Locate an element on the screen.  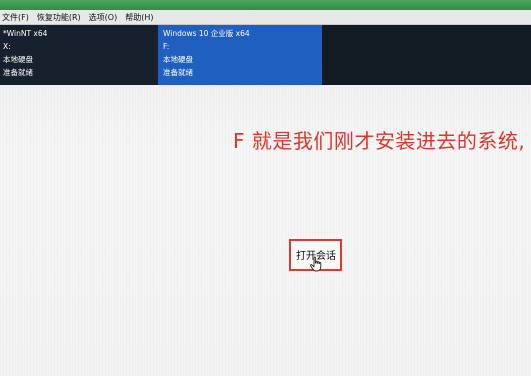
system-name: *WinNT x64 is located at coordinates (25, 33).